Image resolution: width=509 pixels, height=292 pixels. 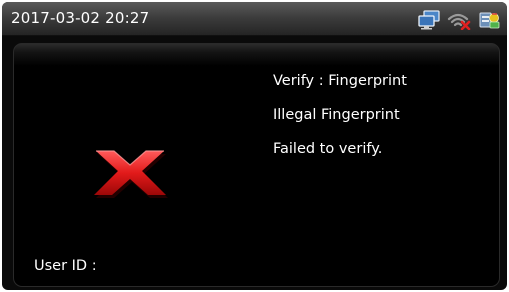 What do you see at coordinates (336, 115) in the screenshot?
I see `failure-reason-text: Illegal Fingerprint` at bounding box center [336, 115].